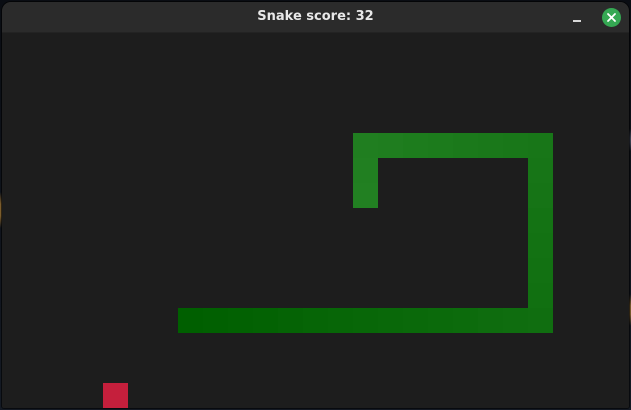 This screenshot has height=410, width=631. Describe the element at coordinates (577, 17) in the screenshot. I see `minimize-icon` at that location.